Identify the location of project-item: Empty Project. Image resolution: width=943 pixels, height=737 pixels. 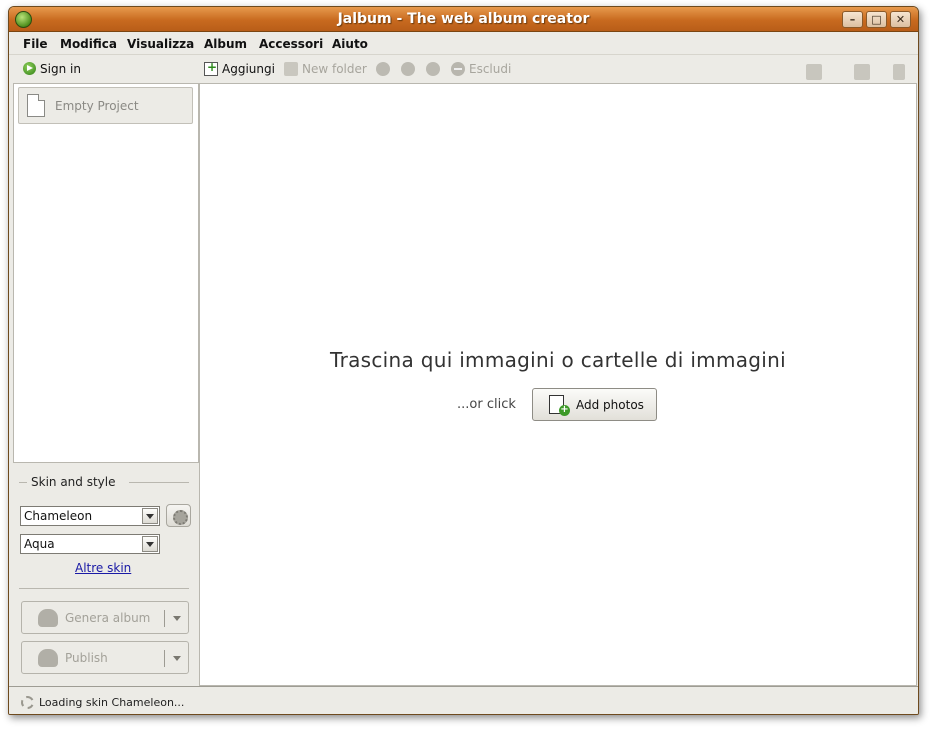
(105, 105).